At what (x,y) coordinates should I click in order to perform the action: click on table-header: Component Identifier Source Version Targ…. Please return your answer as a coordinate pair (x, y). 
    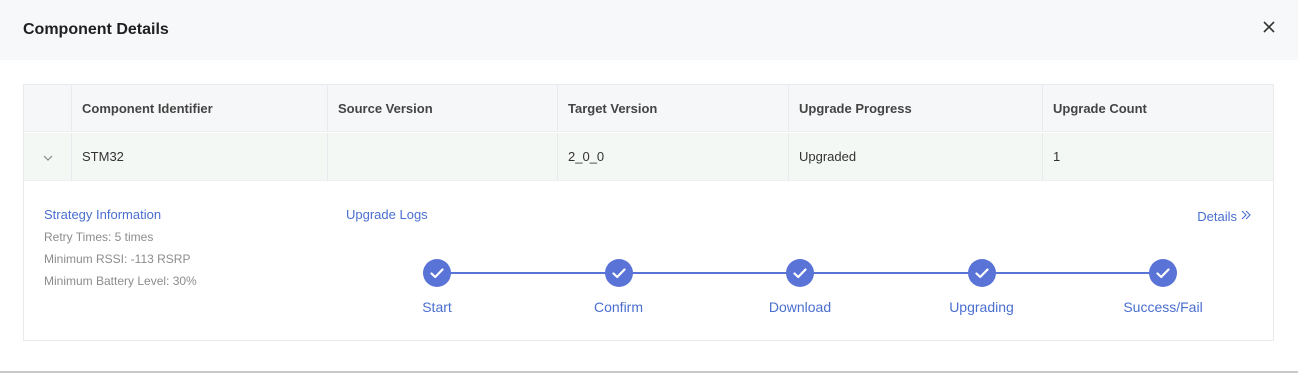
    Looking at the image, I should click on (648, 108).